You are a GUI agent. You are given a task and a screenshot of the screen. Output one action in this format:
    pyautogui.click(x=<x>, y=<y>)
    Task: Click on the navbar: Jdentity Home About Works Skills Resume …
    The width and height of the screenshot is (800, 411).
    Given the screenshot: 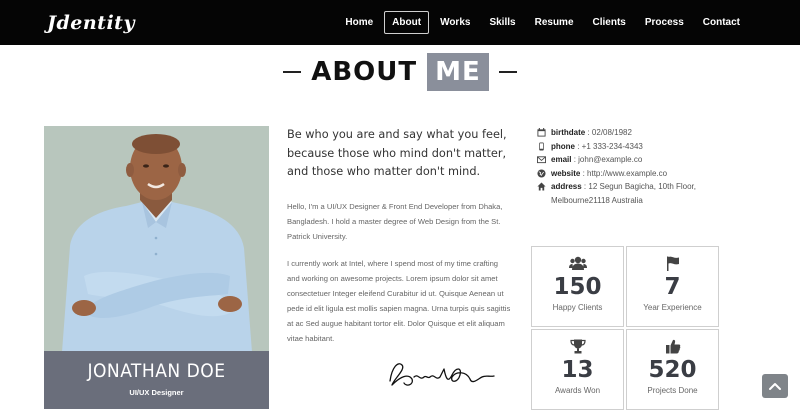 What is the action you would take?
    pyautogui.click(x=400, y=22)
    